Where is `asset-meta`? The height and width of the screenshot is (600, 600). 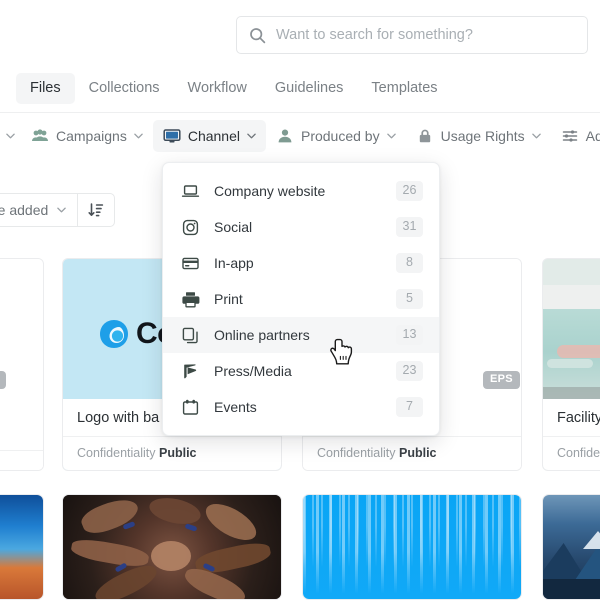 asset-meta is located at coordinates (21, 460).